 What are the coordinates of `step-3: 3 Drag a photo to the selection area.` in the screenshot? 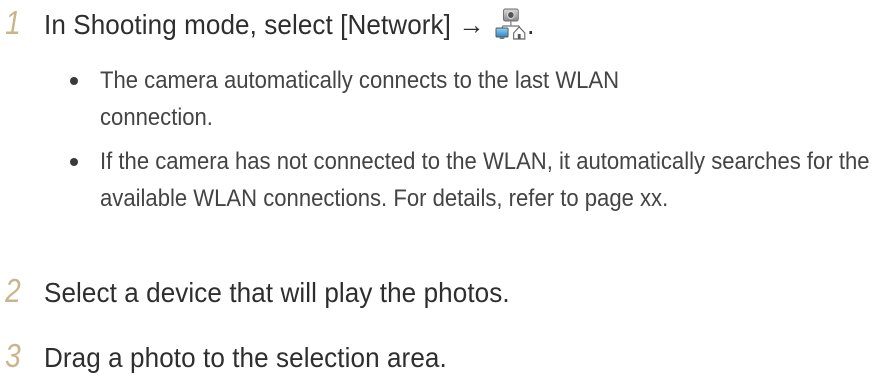 It's located at (238, 356).